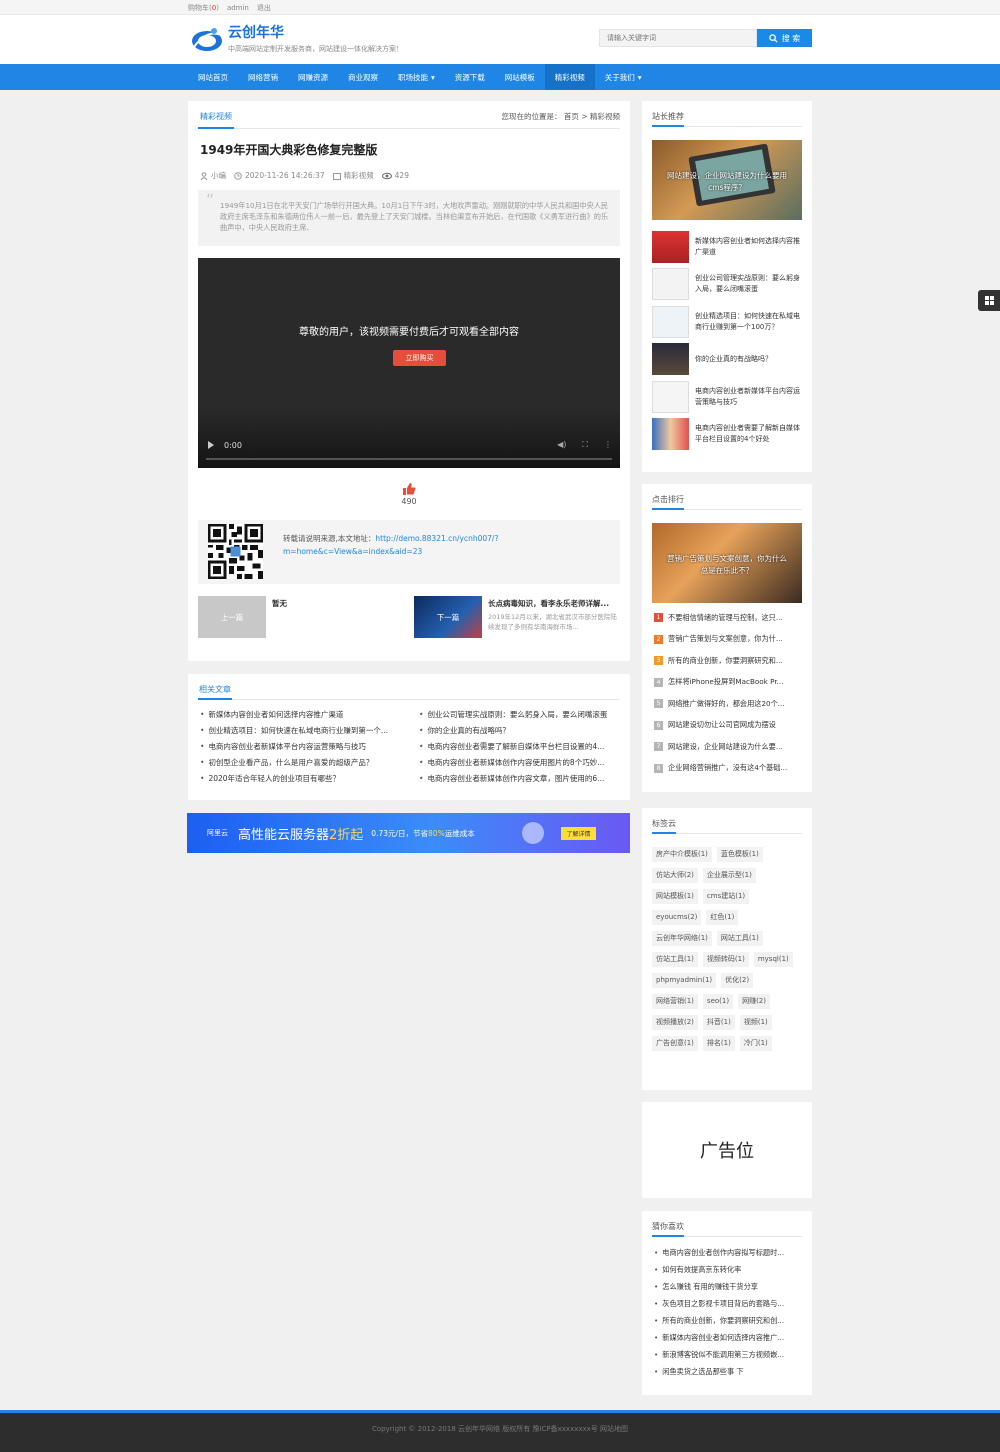 This screenshot has height=1452, width=1000. What do you see at coordinates (296, 39) in the screenshot?
I see `logo: 云创年华 中高端网站定制开发服务商，网站建设一体化解决方案！` at bounding box center [296, 39].